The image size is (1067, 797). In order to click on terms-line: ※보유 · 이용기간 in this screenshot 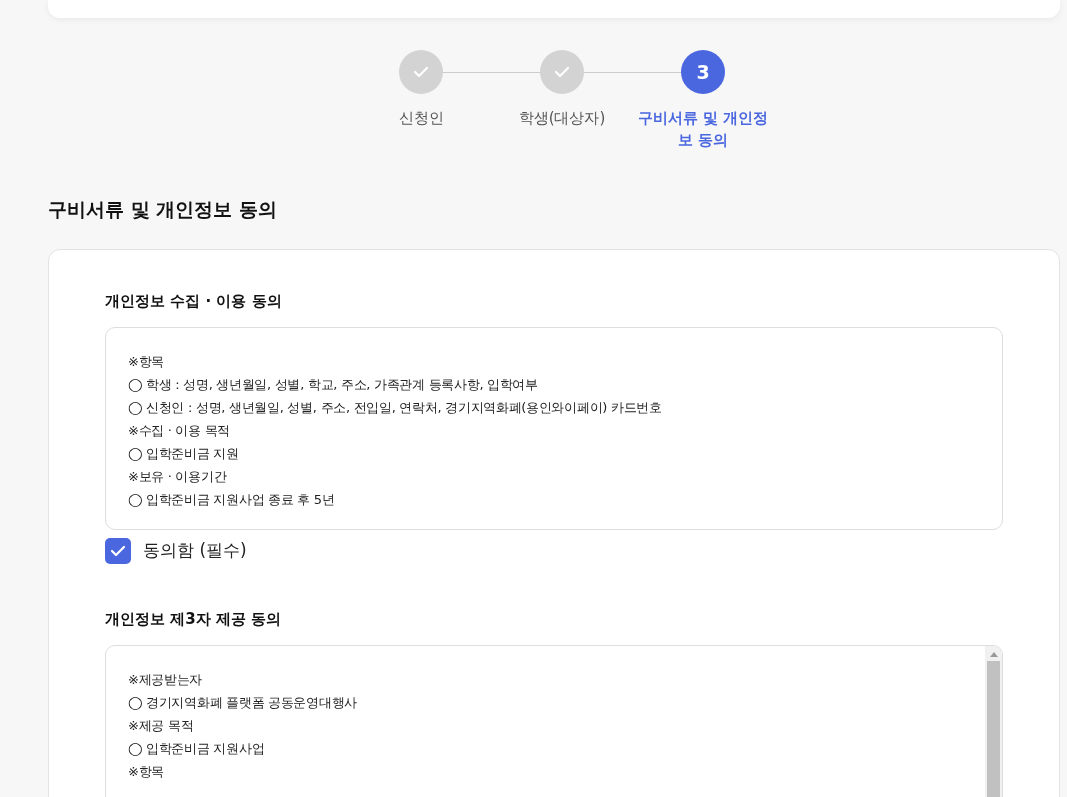, I will do `click(178, 477)`.